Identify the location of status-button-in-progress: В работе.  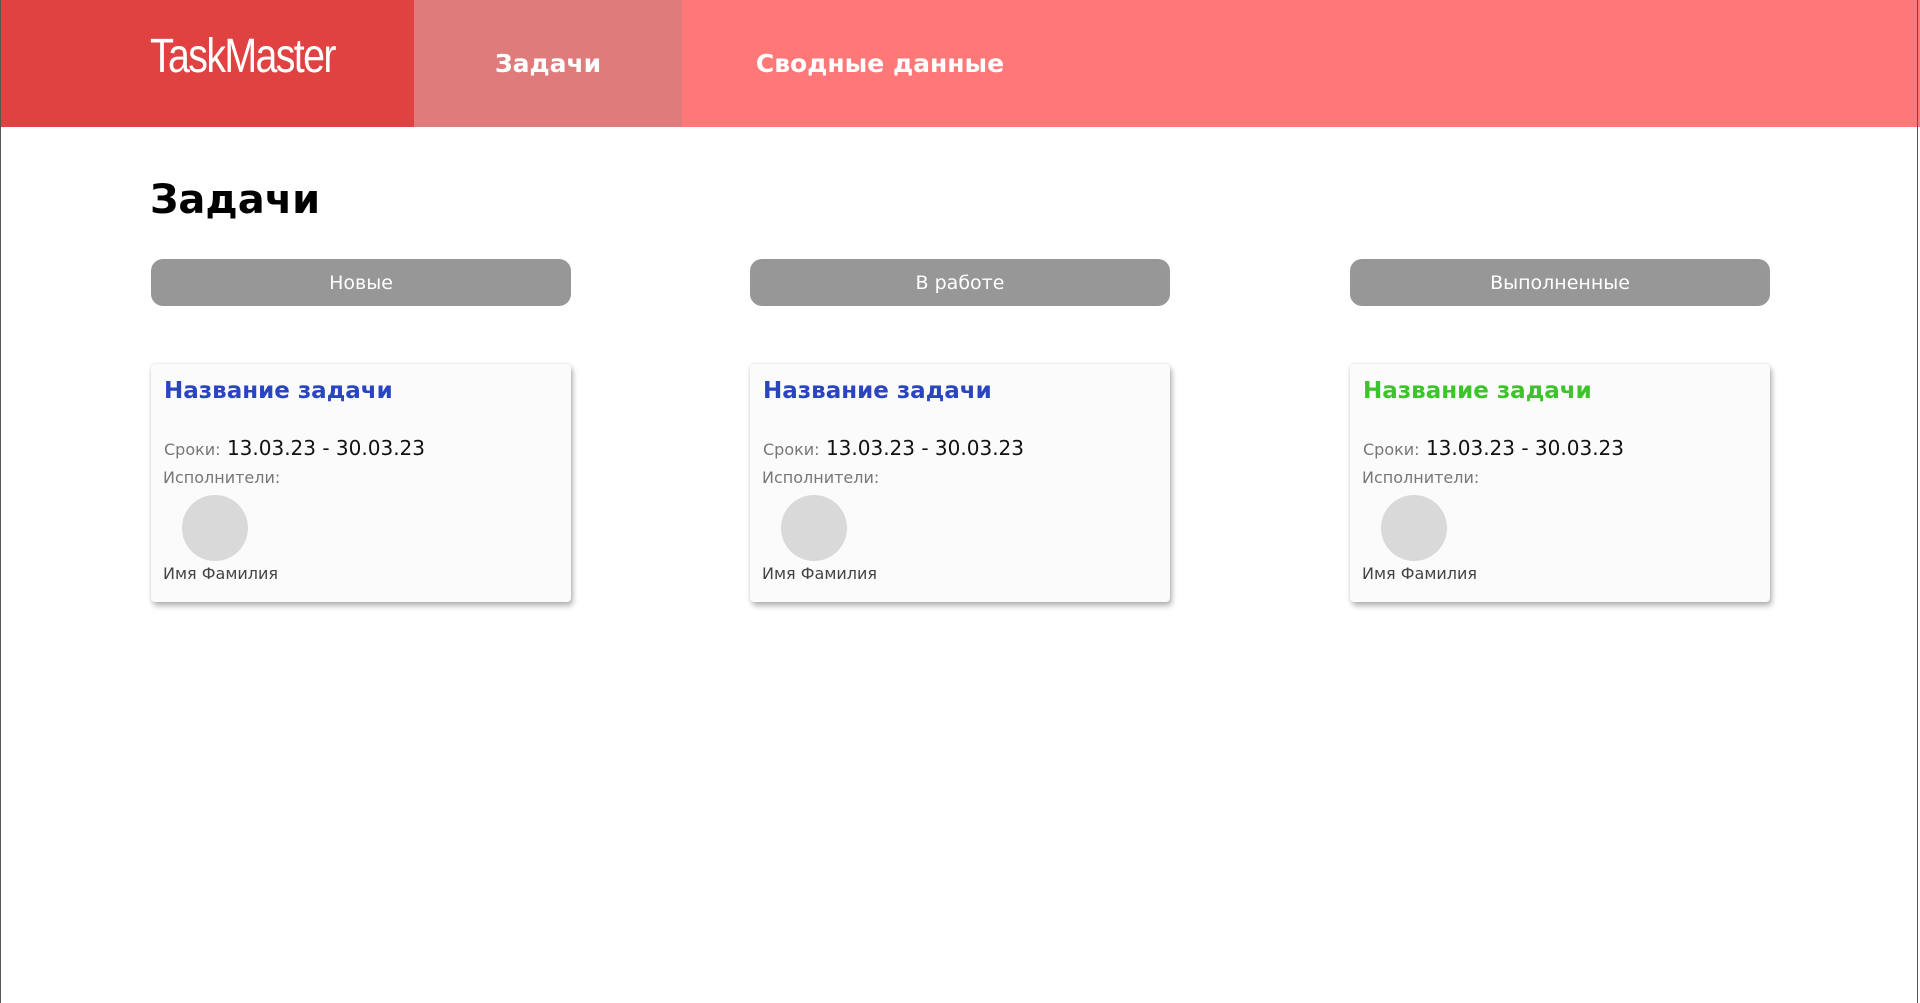
(960, 282).